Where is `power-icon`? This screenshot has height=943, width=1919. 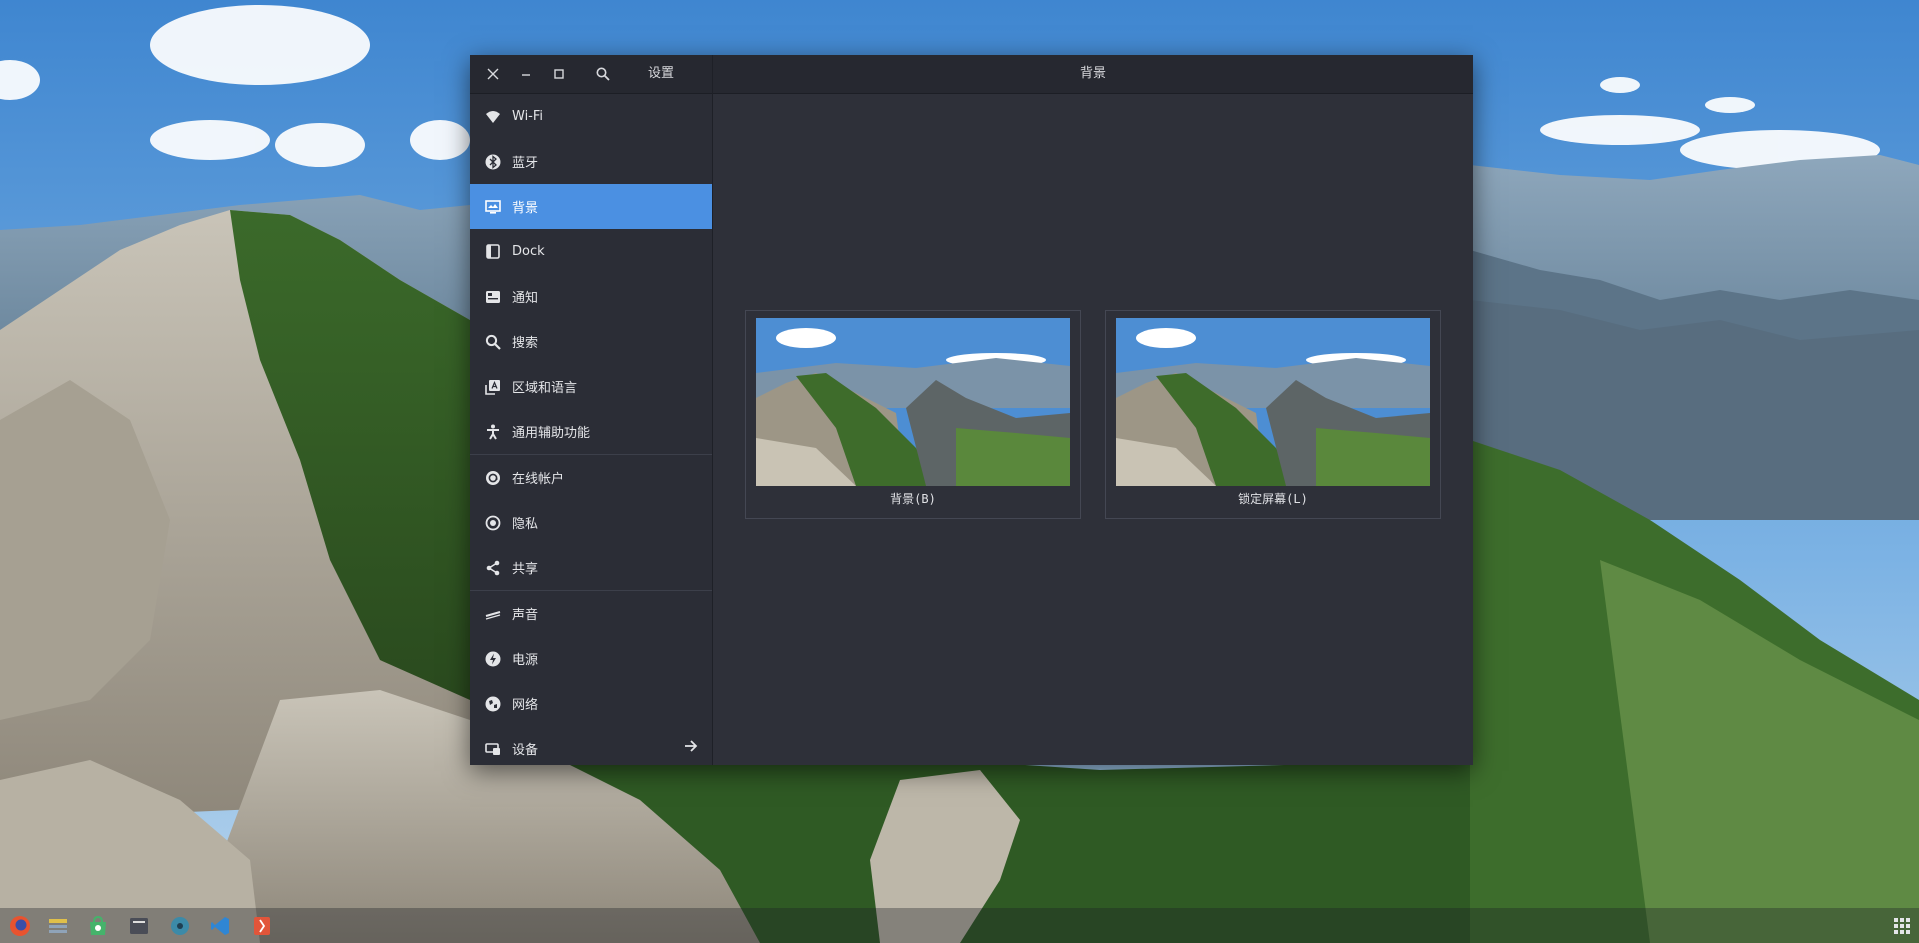
power-icon is located at coordinates (493, 659).